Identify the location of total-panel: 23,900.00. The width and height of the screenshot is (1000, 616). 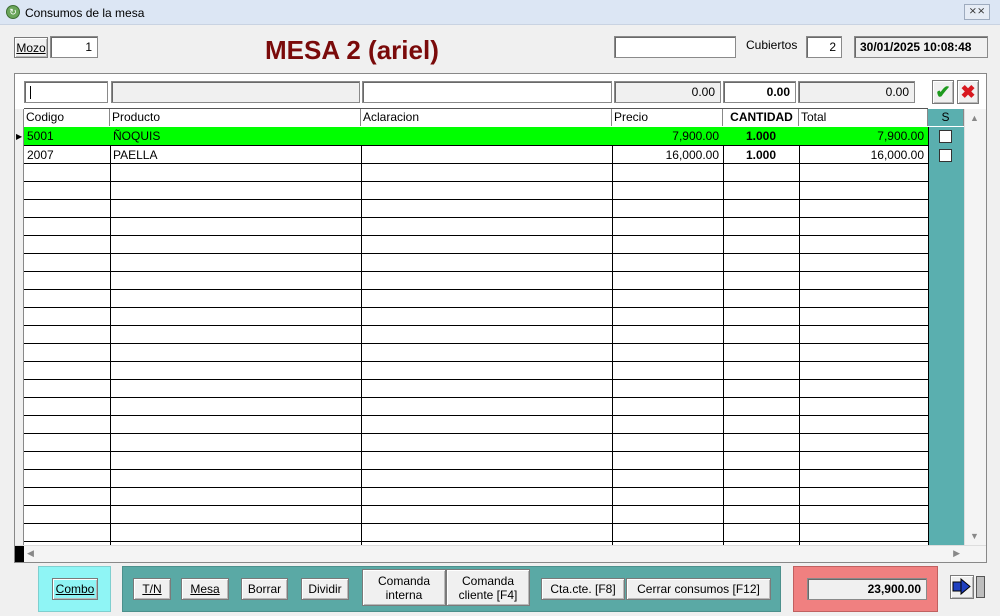
(865, 589).